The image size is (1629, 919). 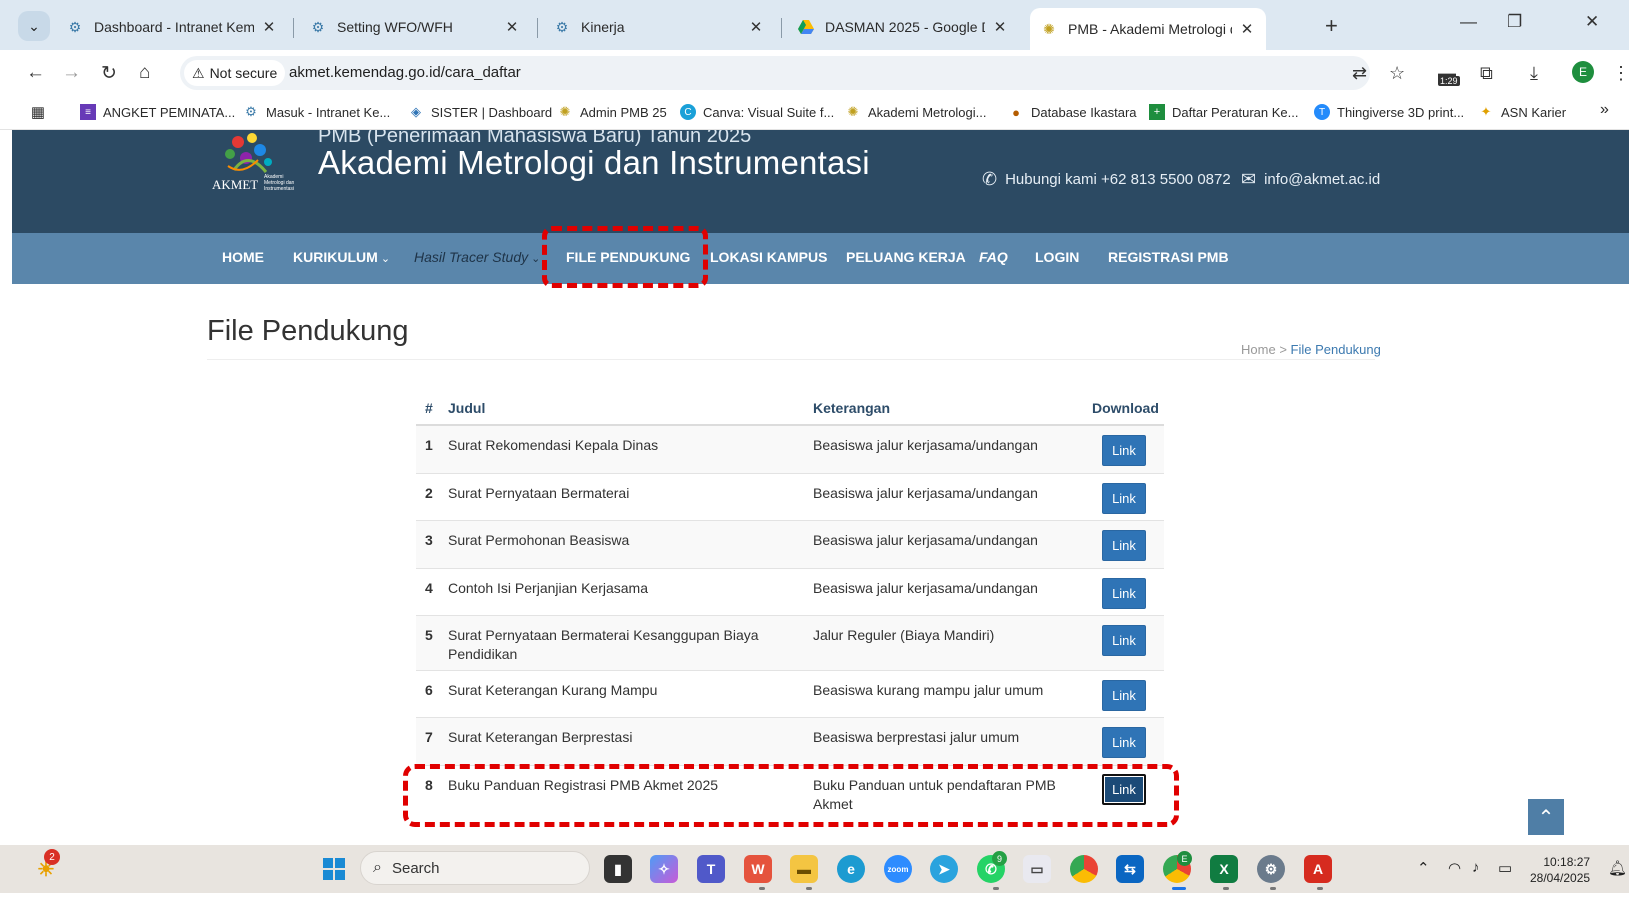 What do you see at coordinates (1423, 868) in the screenshot?
I see `tray-chevron-up-icon: ⌃` at bounding box center [1423, 868].